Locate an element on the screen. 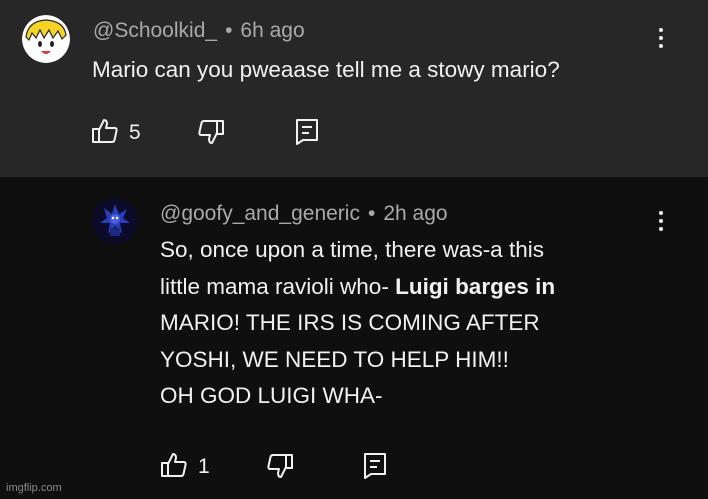 The height and width of the screenshot is (499, 708). reply-meta: @goofy_and_generic • 2h ago is located at coordinates (304, 214).